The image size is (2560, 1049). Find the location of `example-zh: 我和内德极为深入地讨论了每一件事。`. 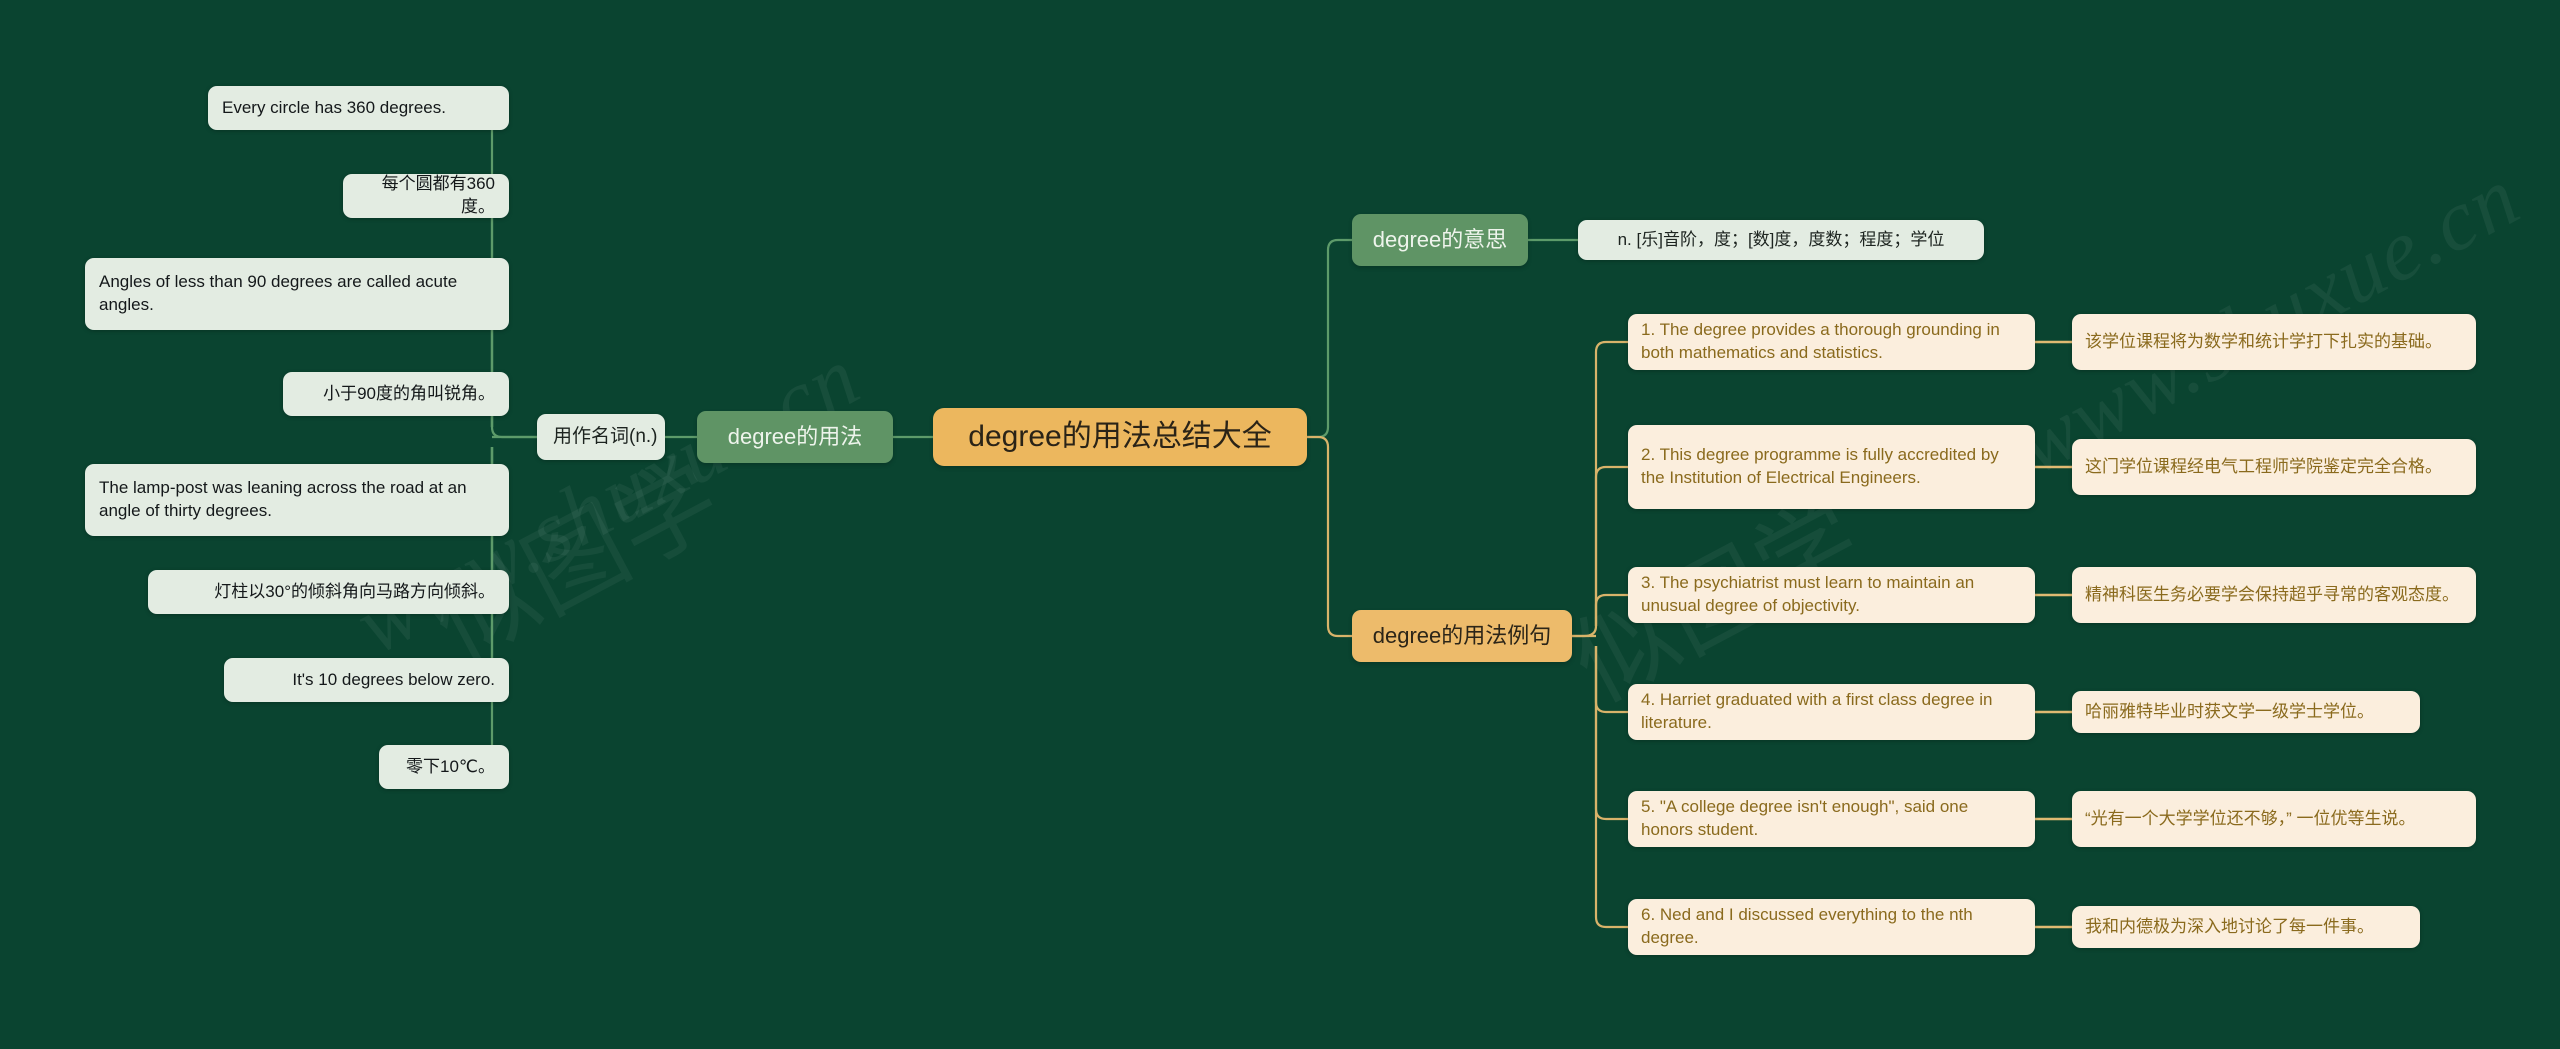

example-zh: 我和内德极为深入地讨论了每一件事。 is located at coordinates (2246, 927).